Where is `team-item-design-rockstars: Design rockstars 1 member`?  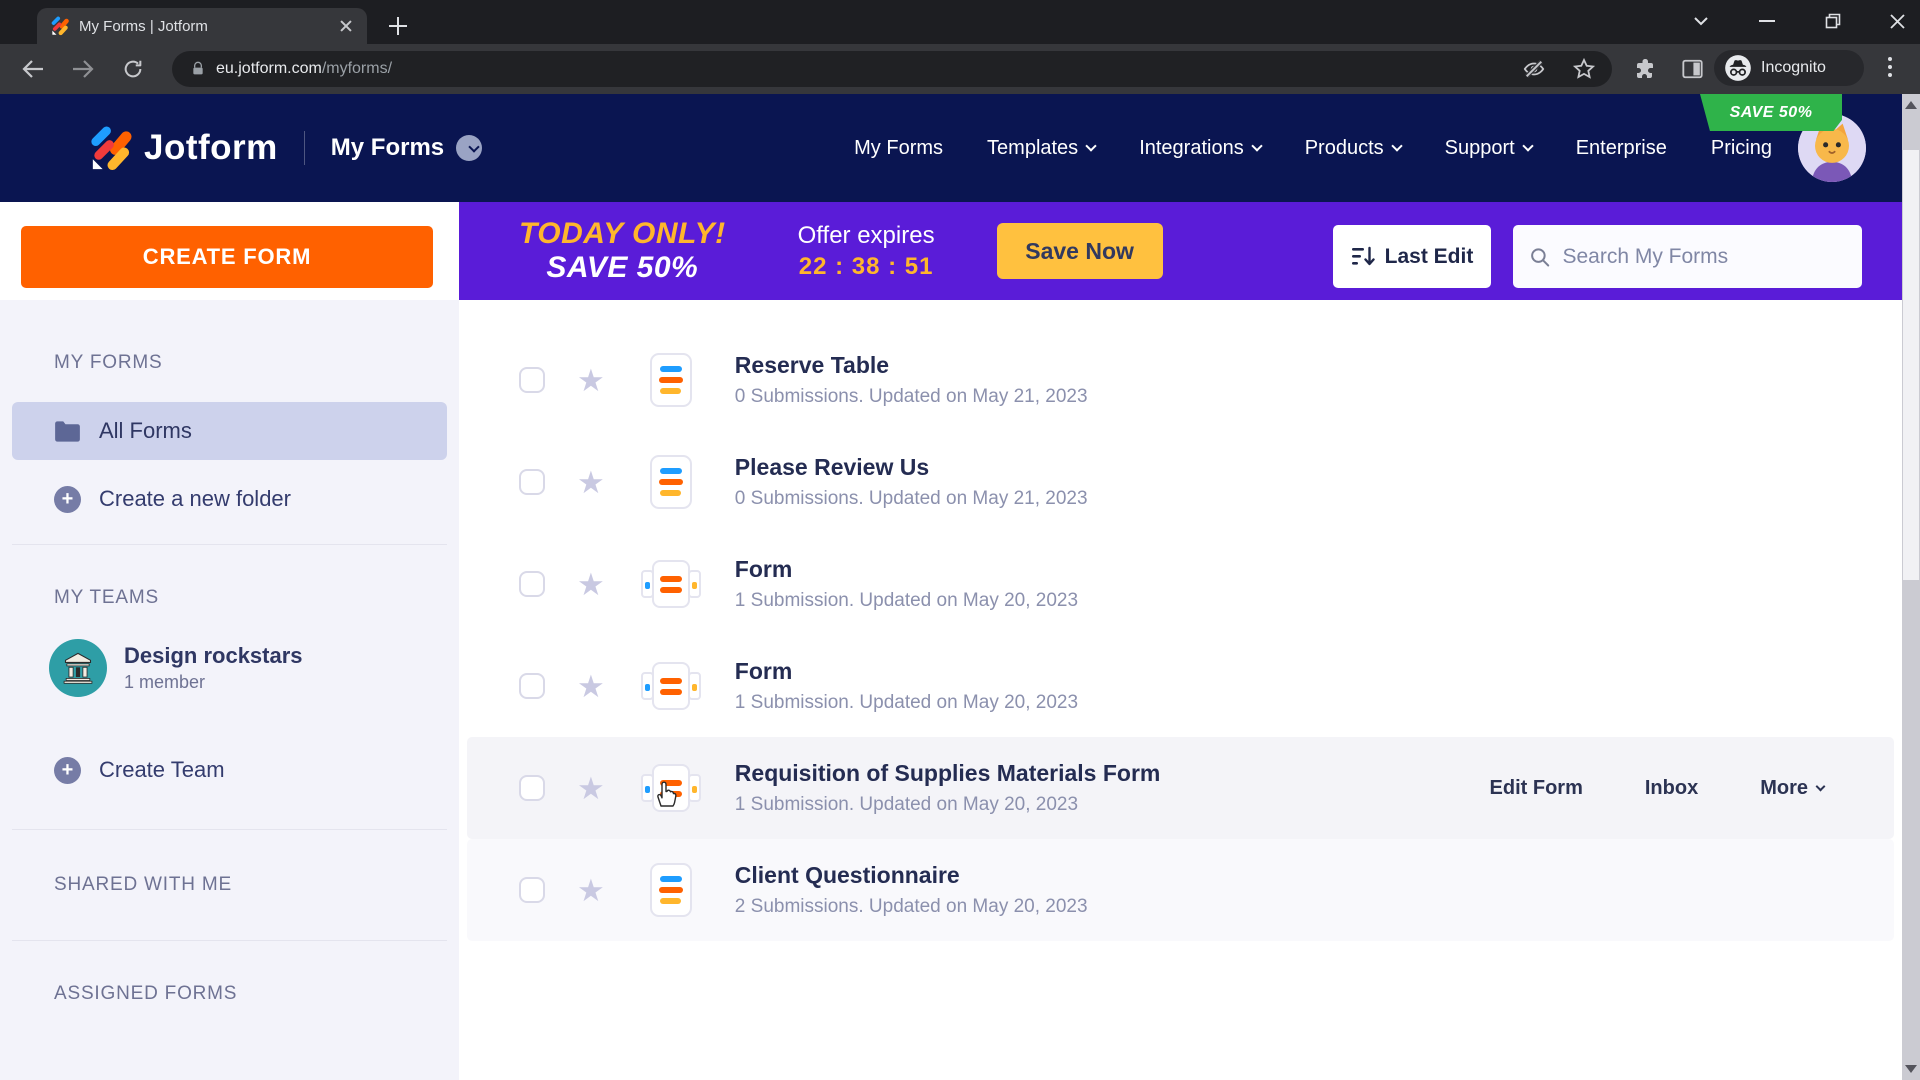 team-item-design-rockstars: Design rockstars 1 member is located at coordinates (254, 668).